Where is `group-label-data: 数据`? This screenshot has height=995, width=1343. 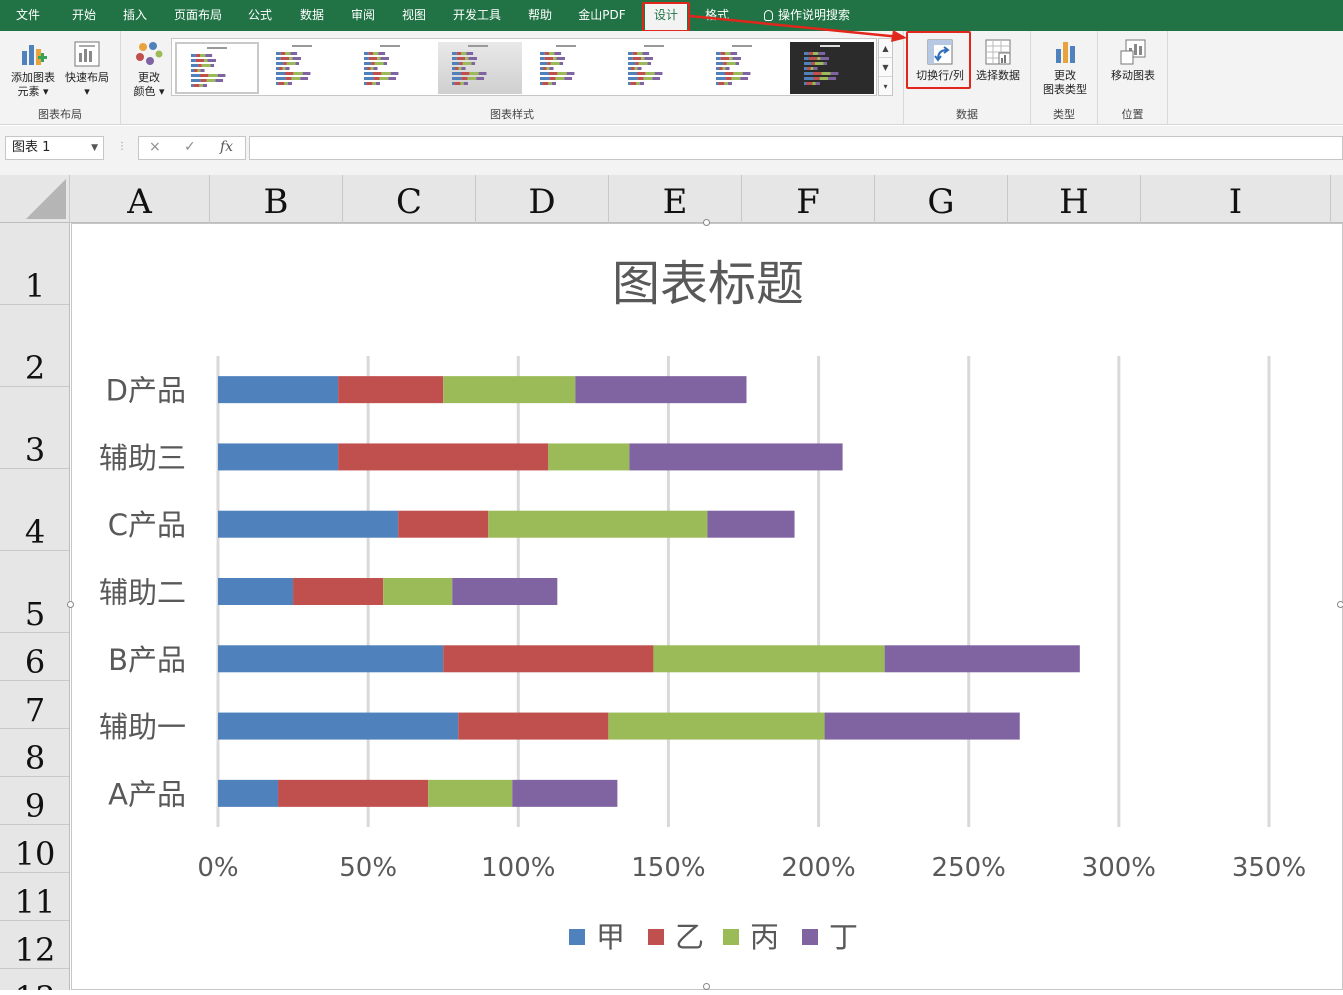
group-label-data: 数据 is located at coordinates (967, 114).